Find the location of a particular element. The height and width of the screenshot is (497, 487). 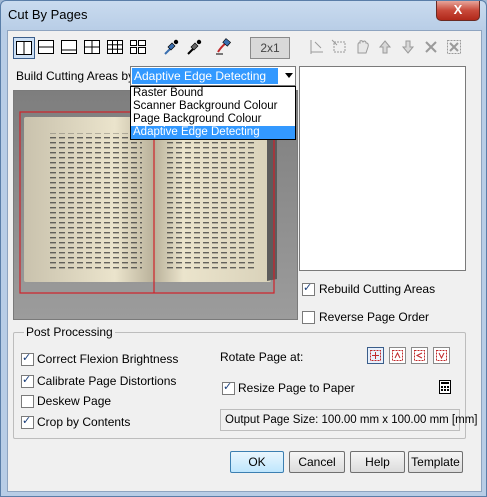

rotate-90-button is located at coordinates (397, 355).